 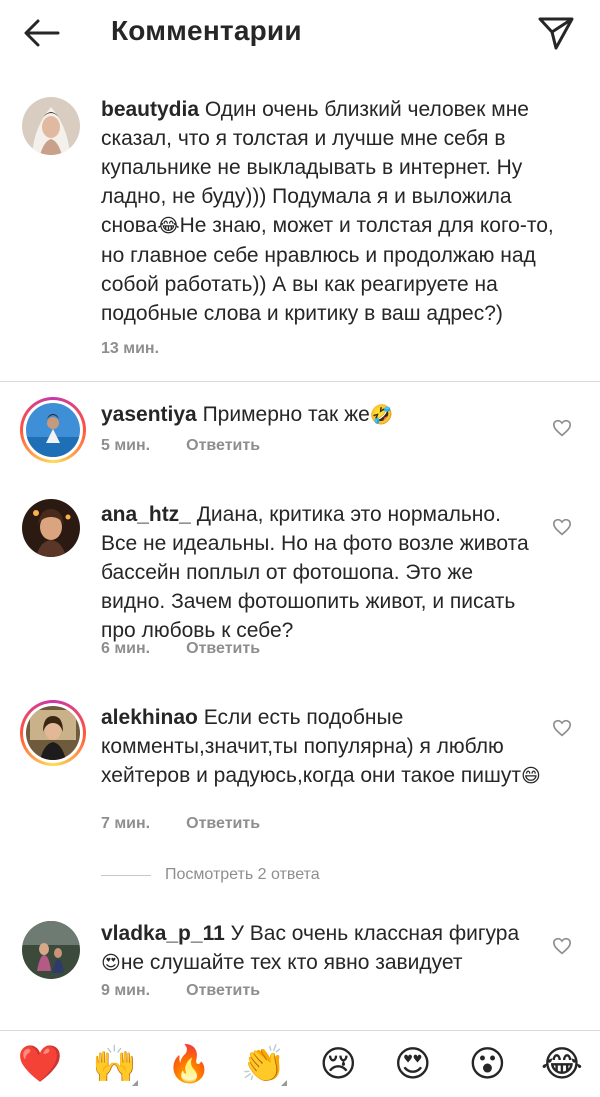 I want to click on comment-meta: 6 мин. Ответить, so click(x=180, y=649).